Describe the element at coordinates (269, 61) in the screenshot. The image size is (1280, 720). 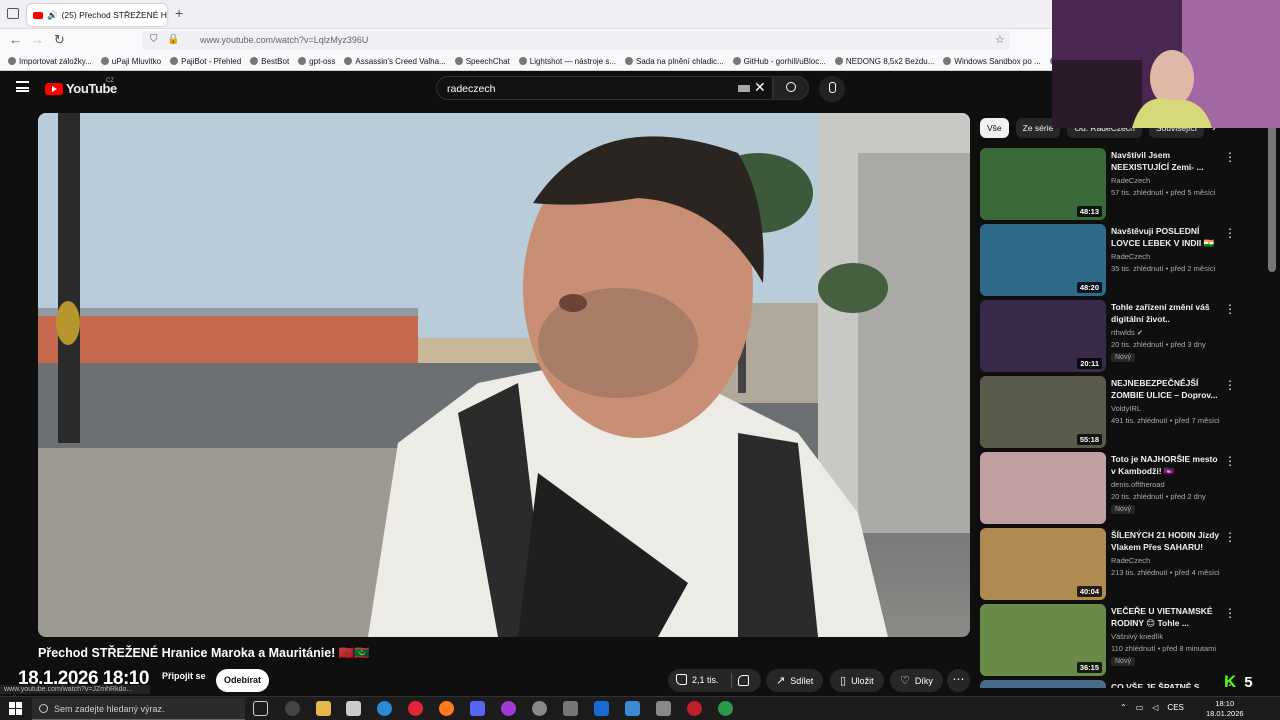
I see `bookmark-item: BestBot` at that location.